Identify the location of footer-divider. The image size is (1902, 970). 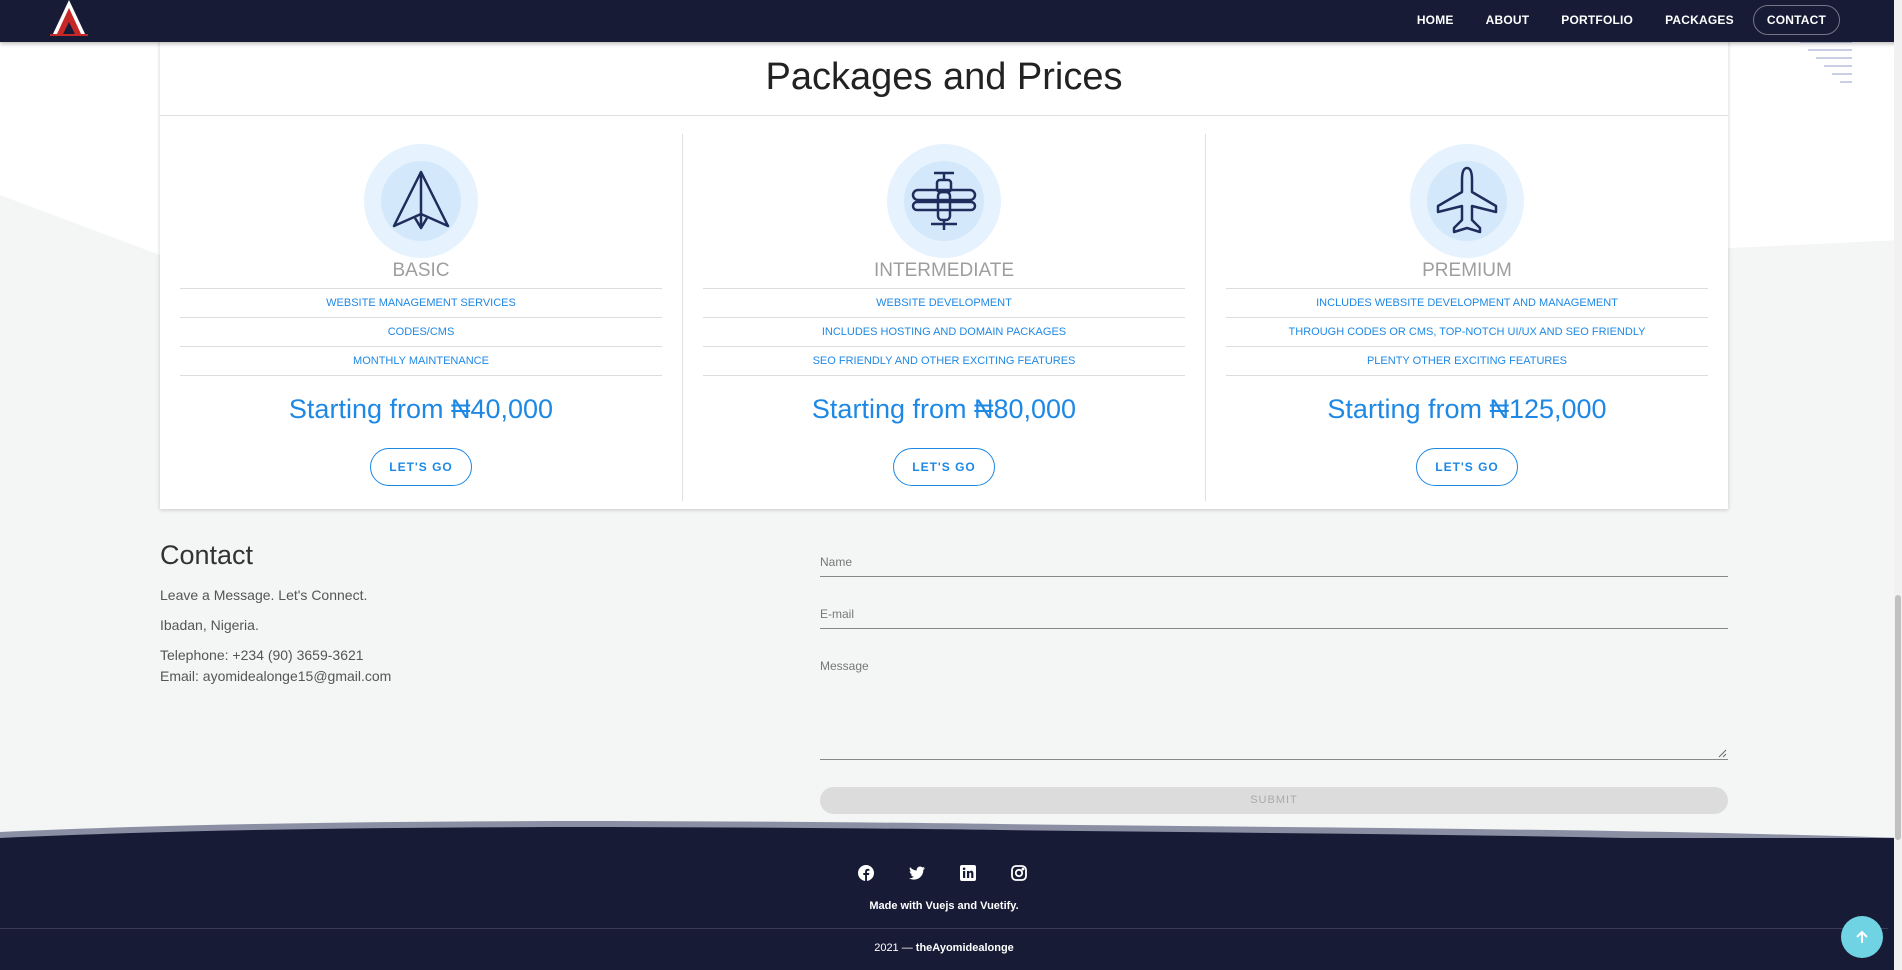
(944, 928).